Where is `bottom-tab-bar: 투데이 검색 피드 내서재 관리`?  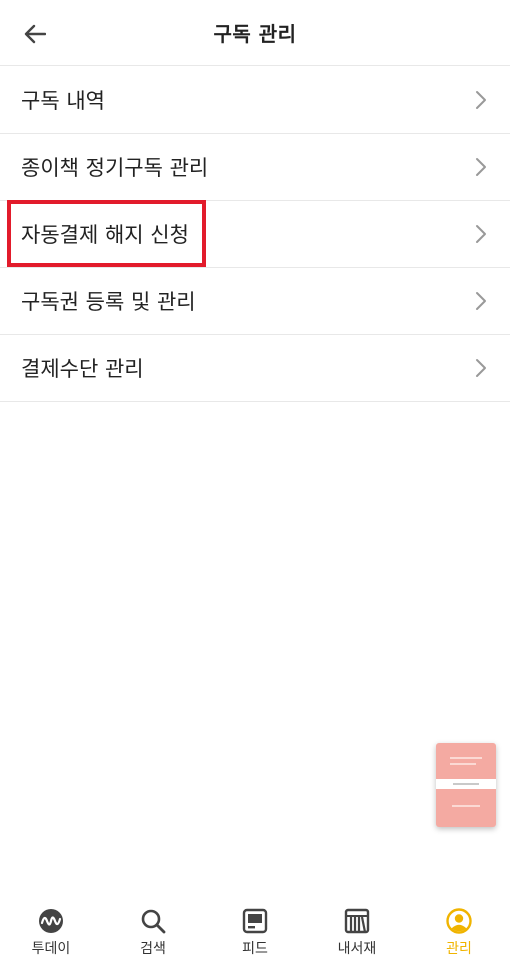
bottom-tab-bar: 투데이 검색 피드 내서재 관리 is located at coordinates (255, 926).